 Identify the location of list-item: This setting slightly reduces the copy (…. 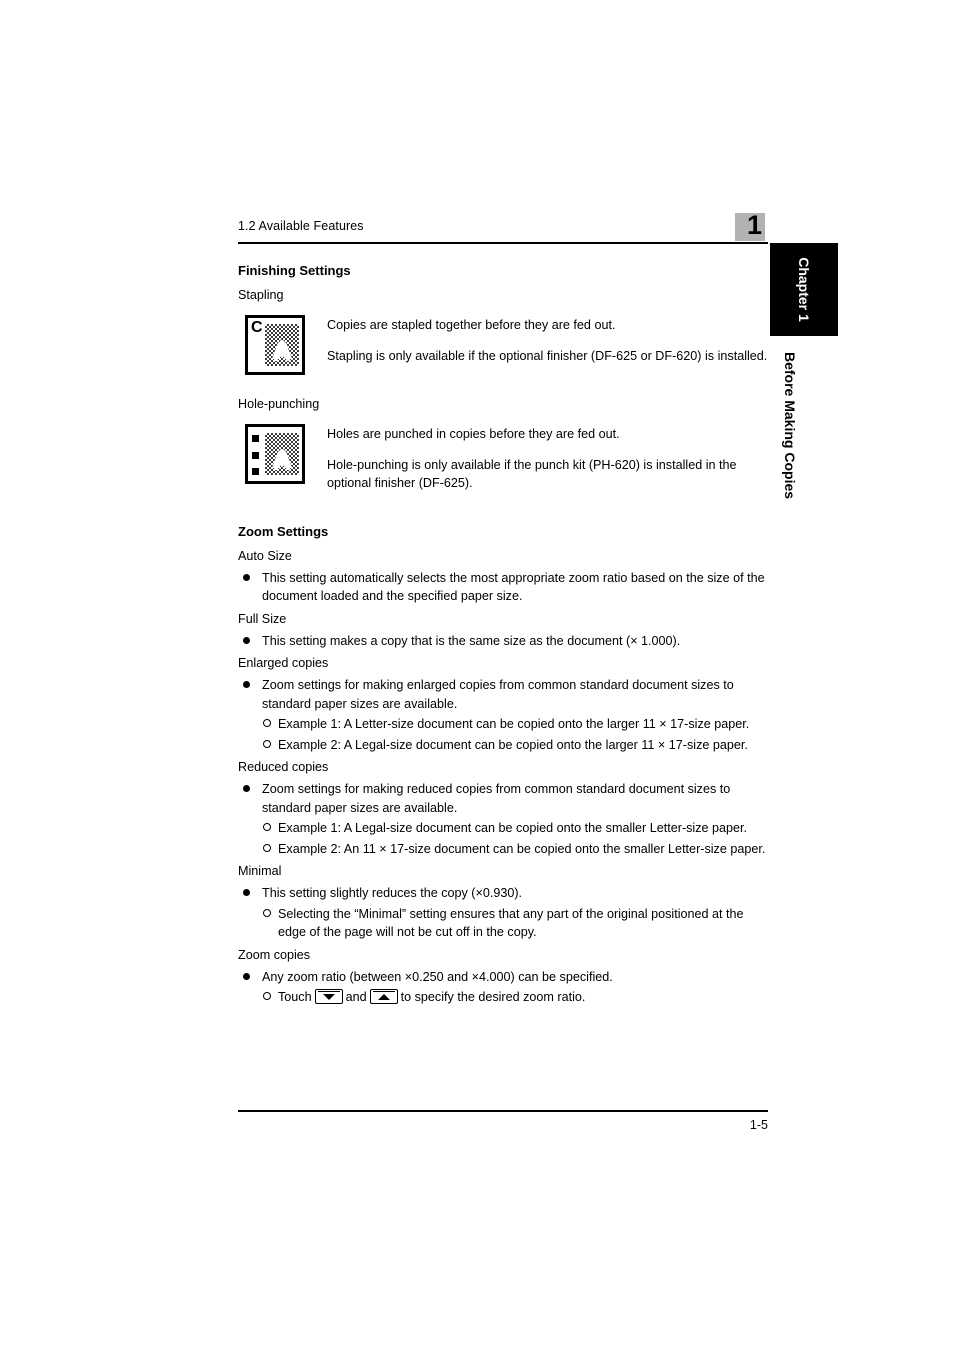
(503, 893).